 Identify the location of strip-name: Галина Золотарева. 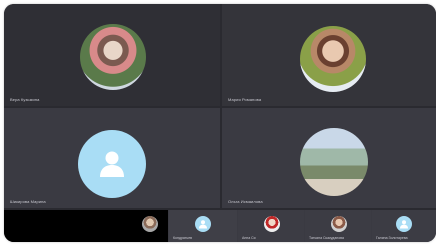
(392, 238).